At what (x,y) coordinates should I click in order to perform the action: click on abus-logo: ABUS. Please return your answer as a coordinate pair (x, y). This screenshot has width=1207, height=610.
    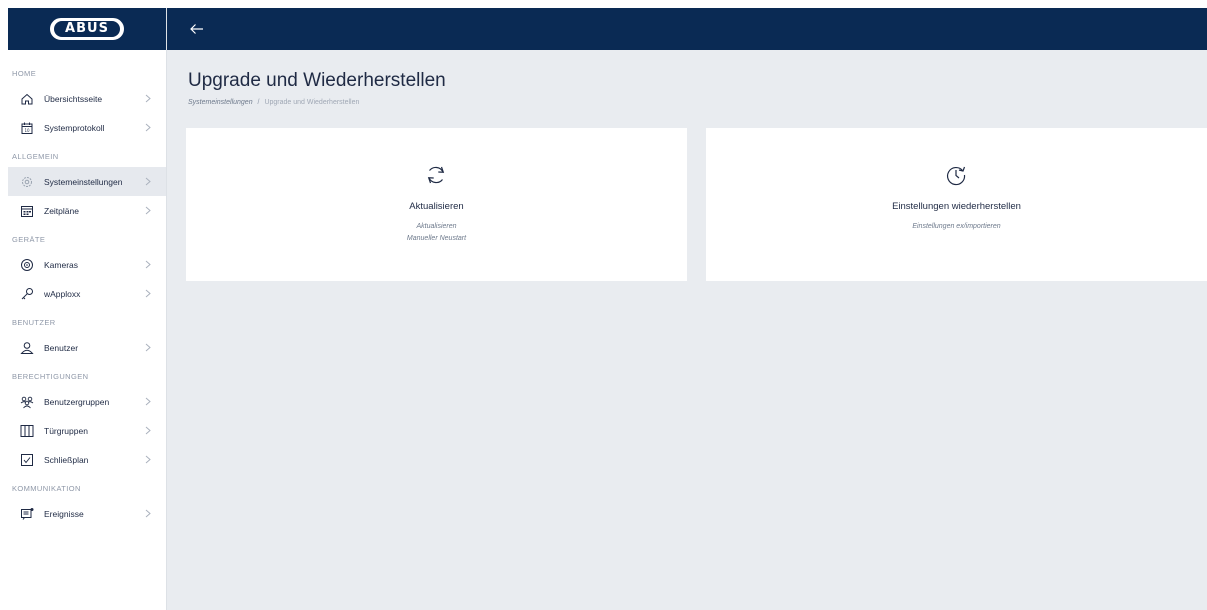
    Looking at the image, I should click on (87, 29).